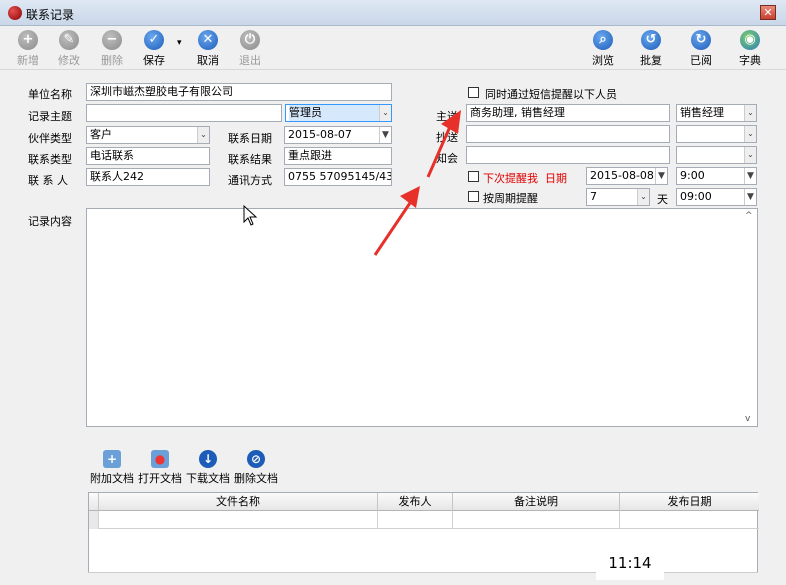 The image size is (786, 585). Describe the element at coordinates (618, 197) in the screenshot. I see `period-days-select: 7 ⌄` at that location.